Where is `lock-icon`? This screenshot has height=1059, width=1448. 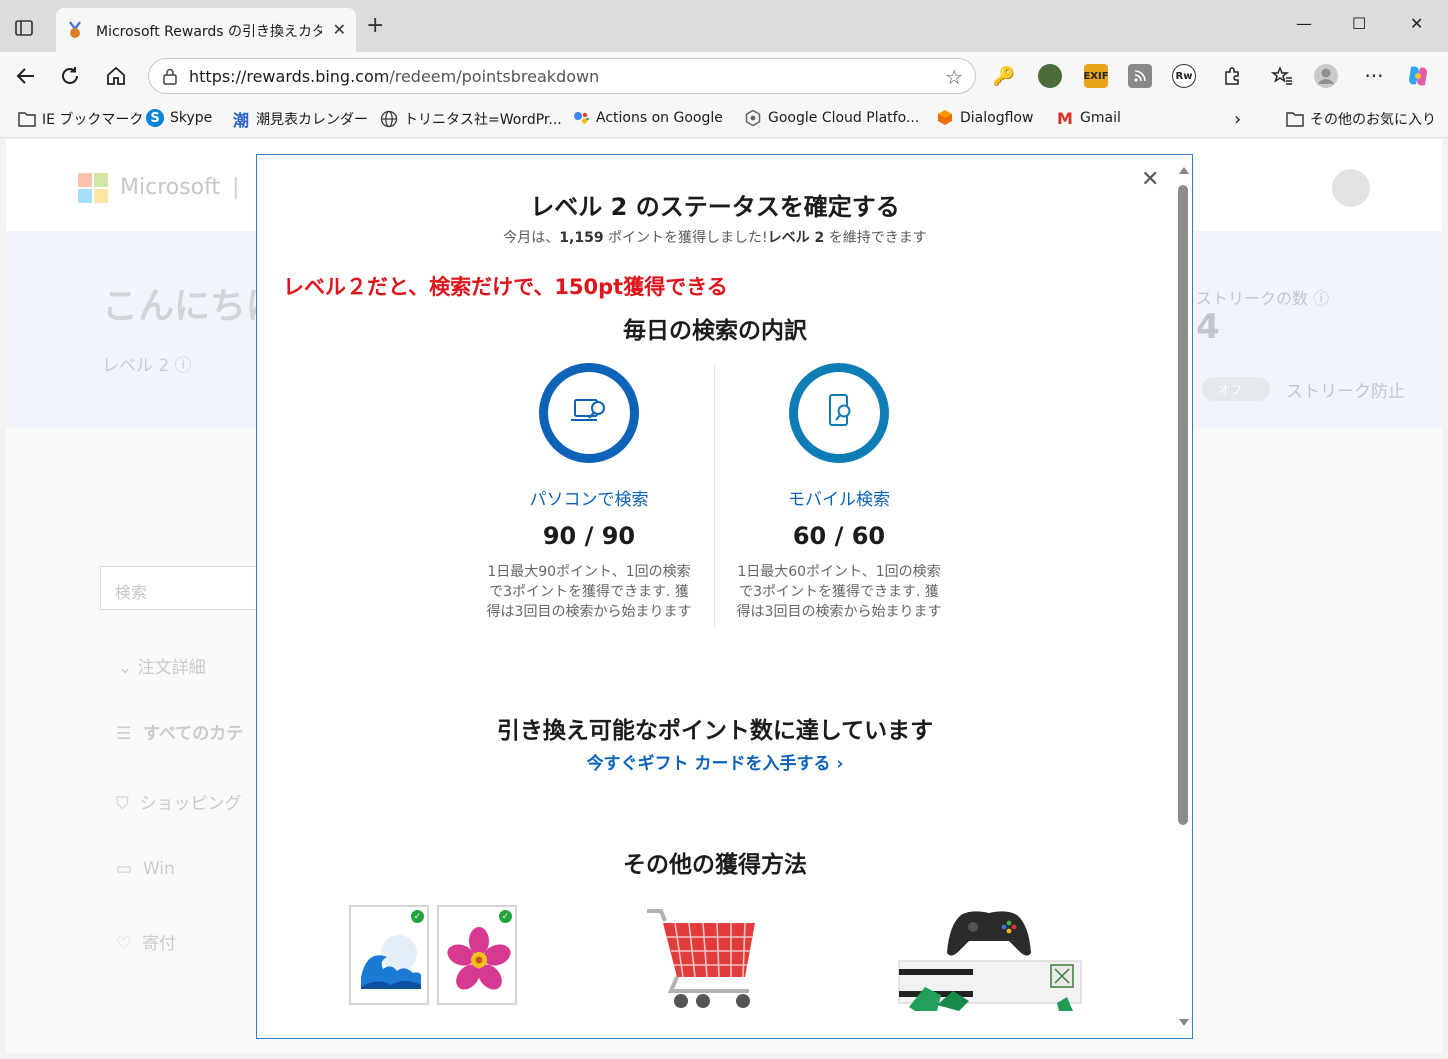
lock-icon is located at coordinates (170, 76).